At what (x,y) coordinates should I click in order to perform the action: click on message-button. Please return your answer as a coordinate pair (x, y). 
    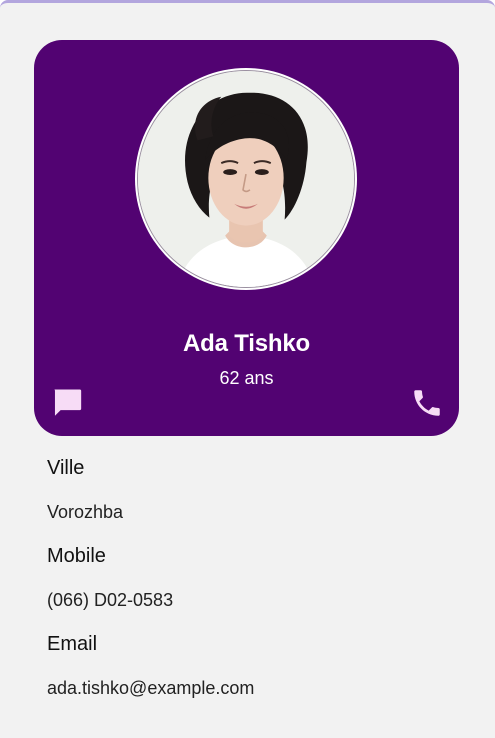
    Looking at the image, I should click on (67, 403).